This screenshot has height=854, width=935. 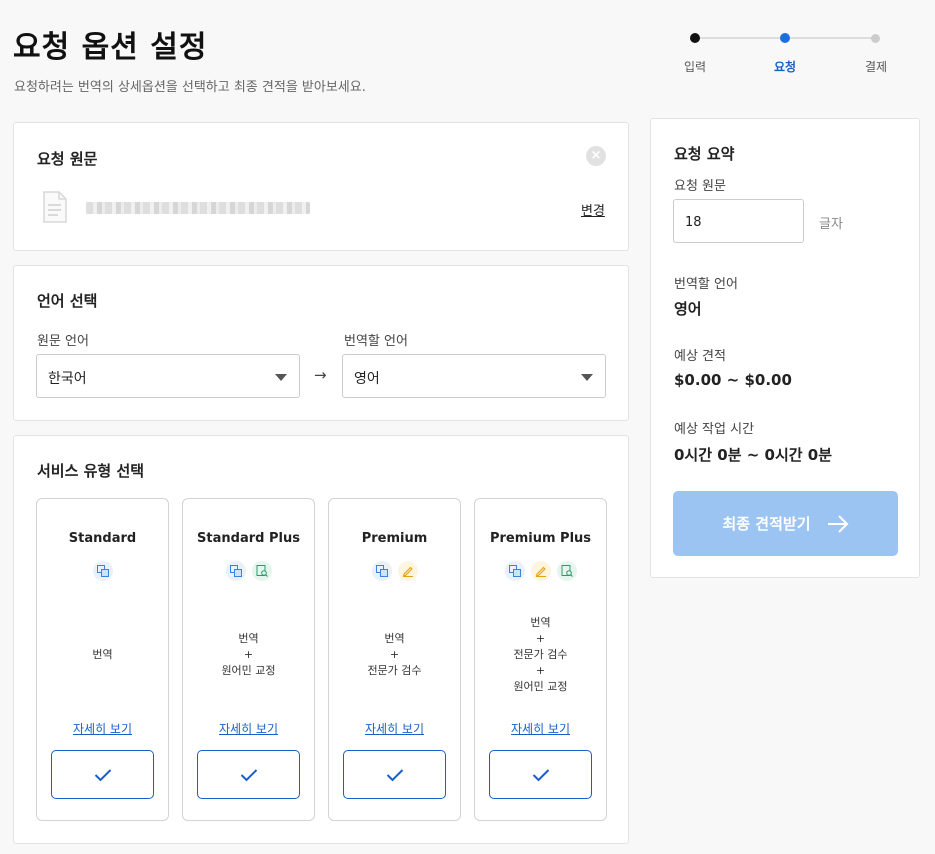 I want to click on source-language-value: 한국어, so click(x=67, y=379).